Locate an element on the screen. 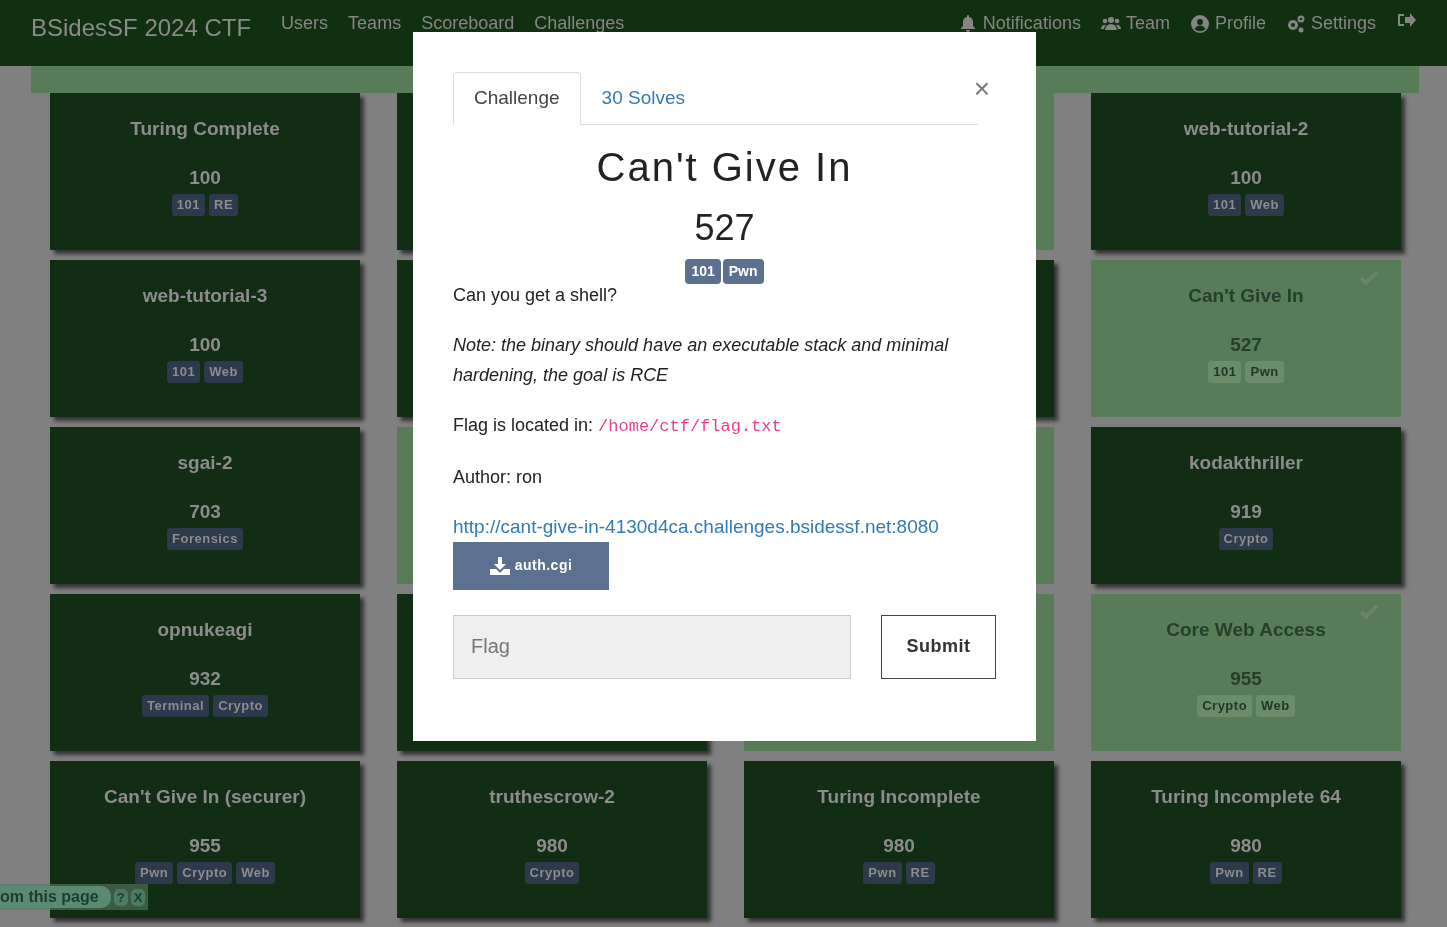 The image size is (1447, 927). nav-link: Users is located at coordinates (305, 23).